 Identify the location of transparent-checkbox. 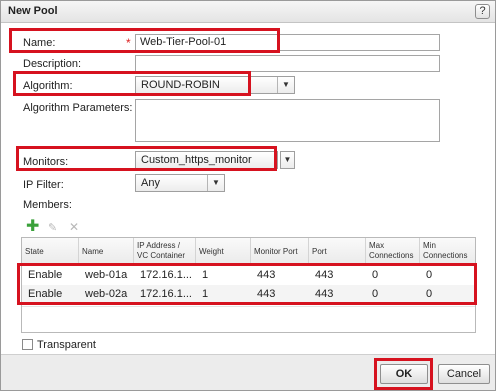
(27, 344).